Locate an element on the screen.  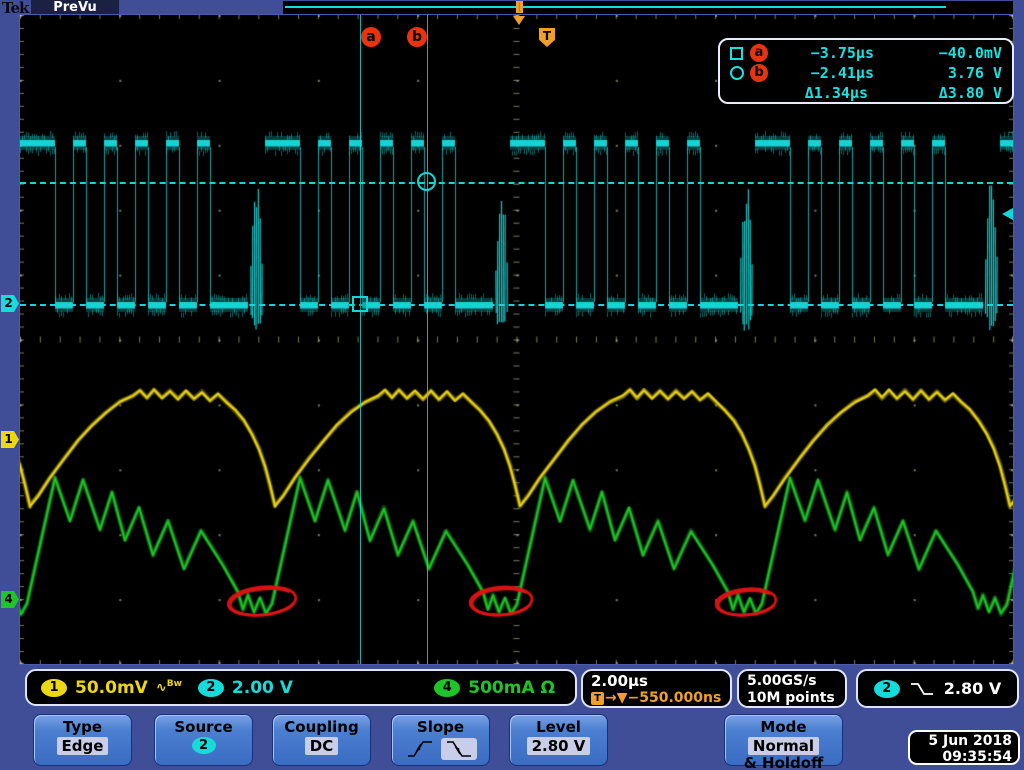
timebase-scale: 2.00µs is located at coordinates (619, 681).